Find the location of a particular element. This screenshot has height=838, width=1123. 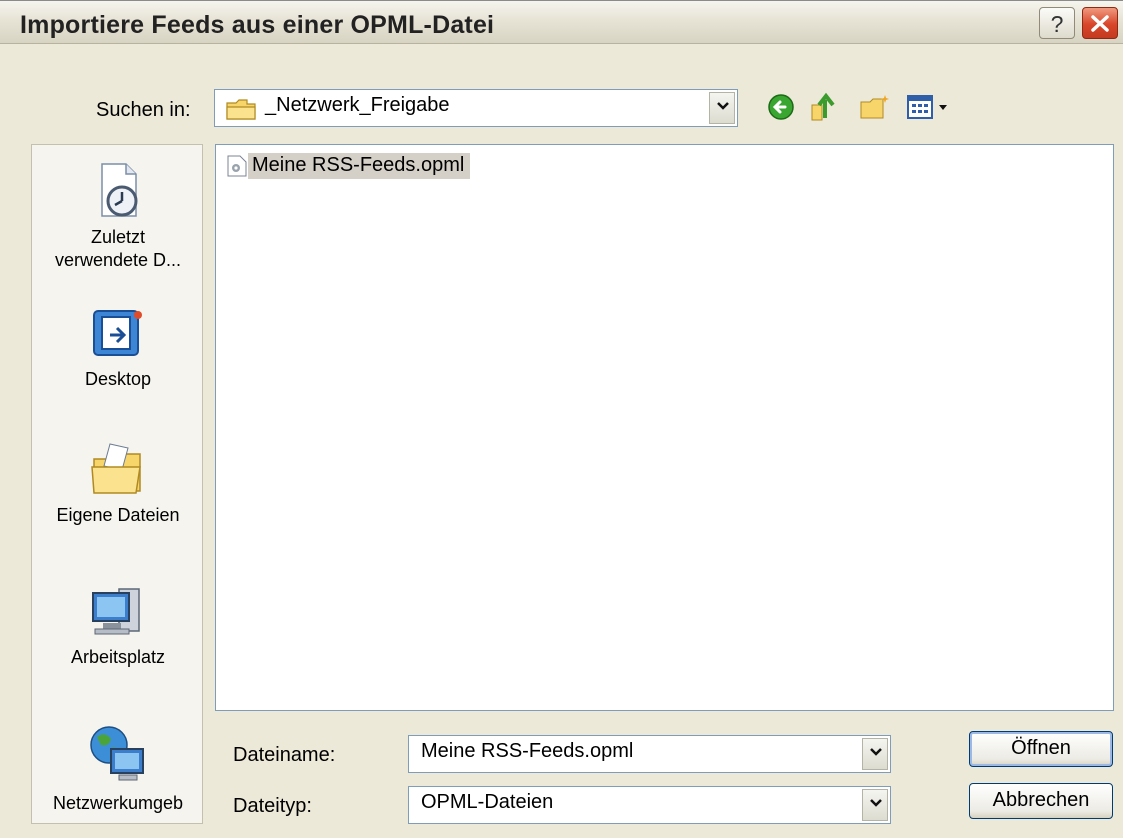

my-computer-icon is located at coordinates (116, 611).